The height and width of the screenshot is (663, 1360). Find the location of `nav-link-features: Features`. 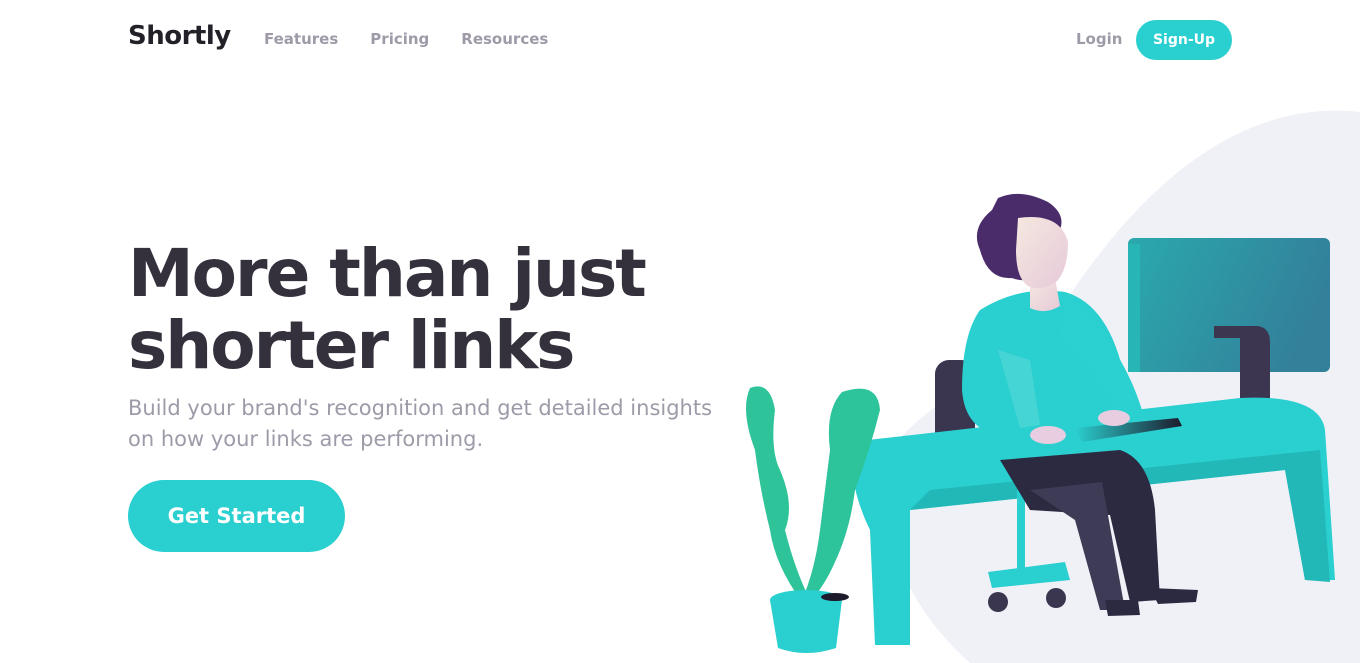

nav-link-features: Features is located at coordinates (301, 39).